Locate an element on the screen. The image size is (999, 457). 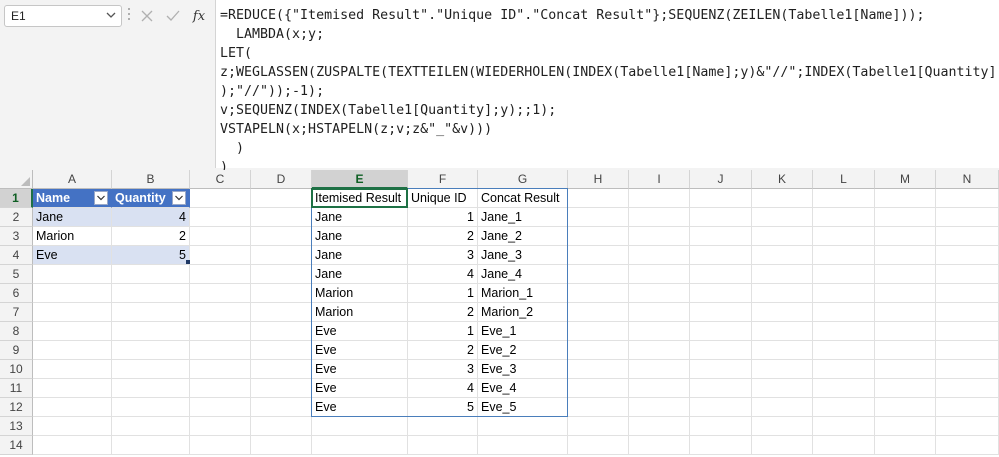
cell-i7 is located at coordinates (659, 312).